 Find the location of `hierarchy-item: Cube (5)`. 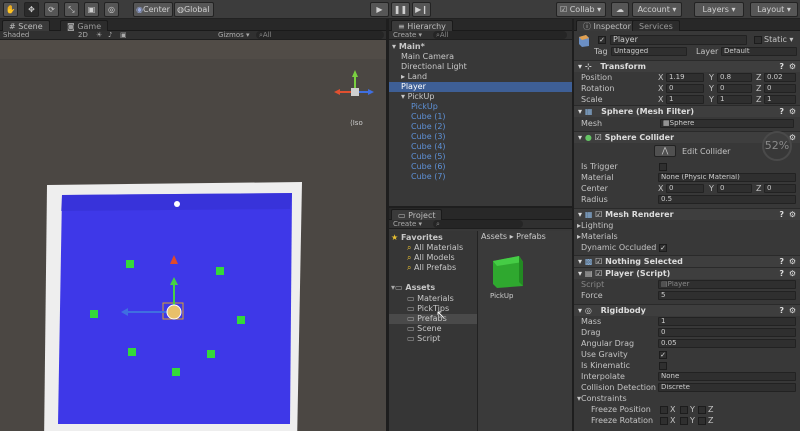

hierarchy-item: Cube (5) is located at coordinates (480, 157).